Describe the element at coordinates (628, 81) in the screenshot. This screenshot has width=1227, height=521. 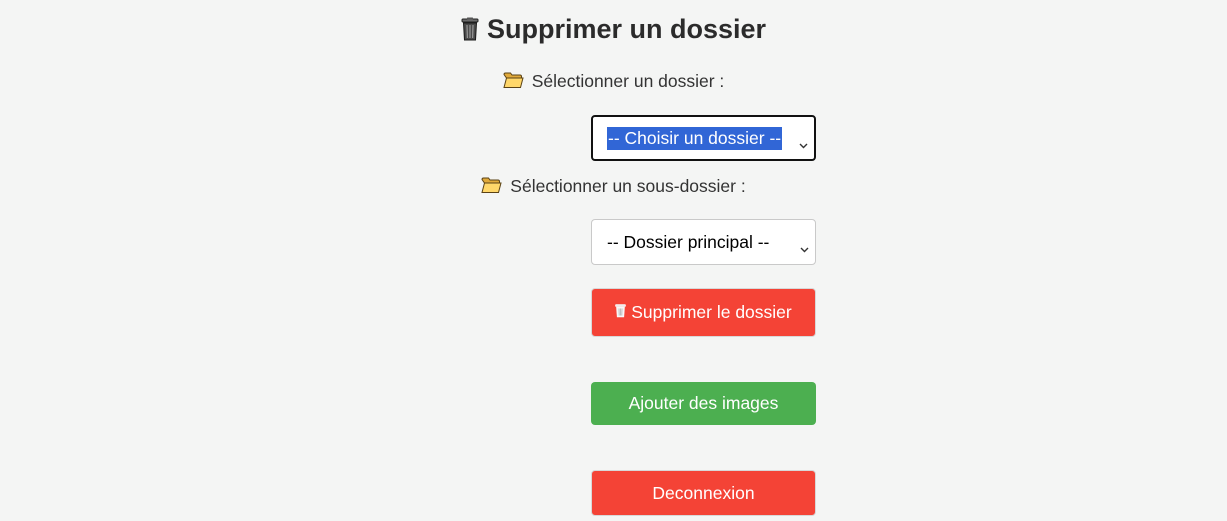
I see `folder-select-label-text: Sélectionner un dossier :` at that location.